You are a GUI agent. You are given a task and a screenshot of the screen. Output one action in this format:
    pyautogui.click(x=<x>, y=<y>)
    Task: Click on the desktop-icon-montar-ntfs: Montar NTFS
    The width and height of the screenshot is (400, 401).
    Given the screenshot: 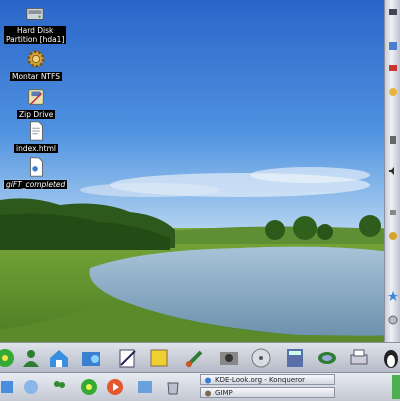 What is the action you would take?
    pyautogui.click(x=36, y=64)
    